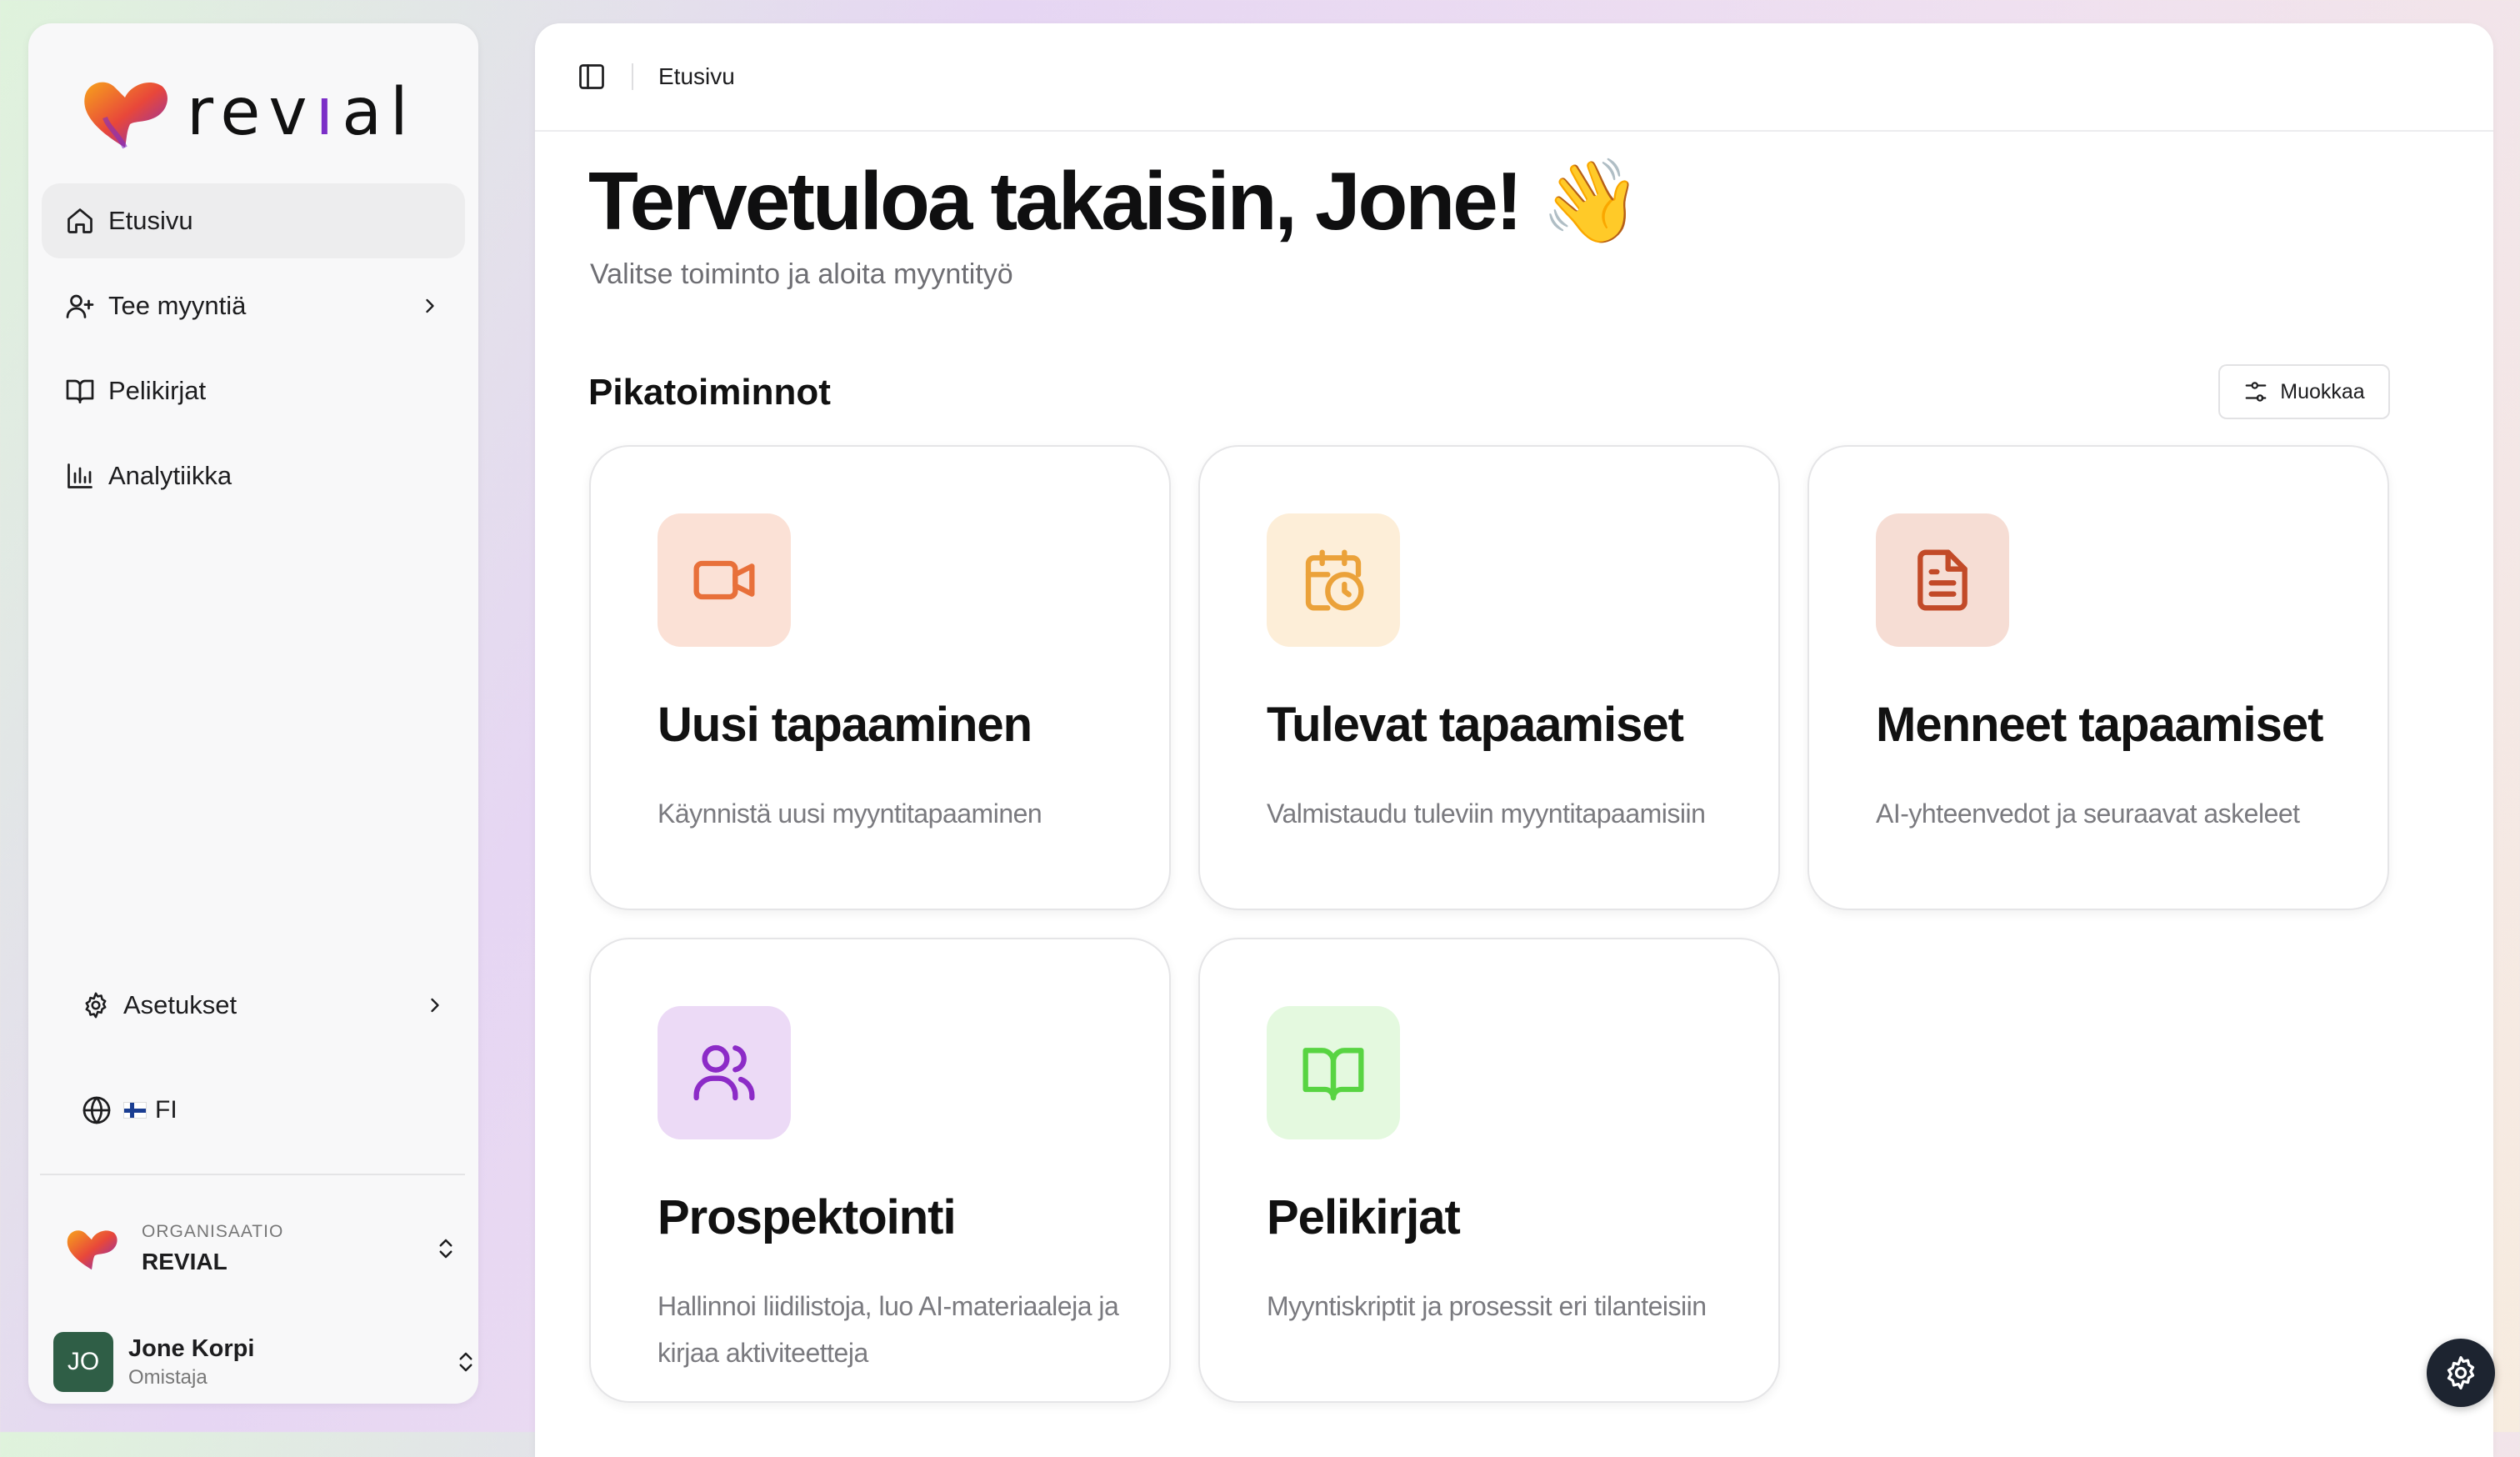  Describe the element at coordinates (168, 1377) in the screenshot. I see `user-role: Omistaja` at that location.